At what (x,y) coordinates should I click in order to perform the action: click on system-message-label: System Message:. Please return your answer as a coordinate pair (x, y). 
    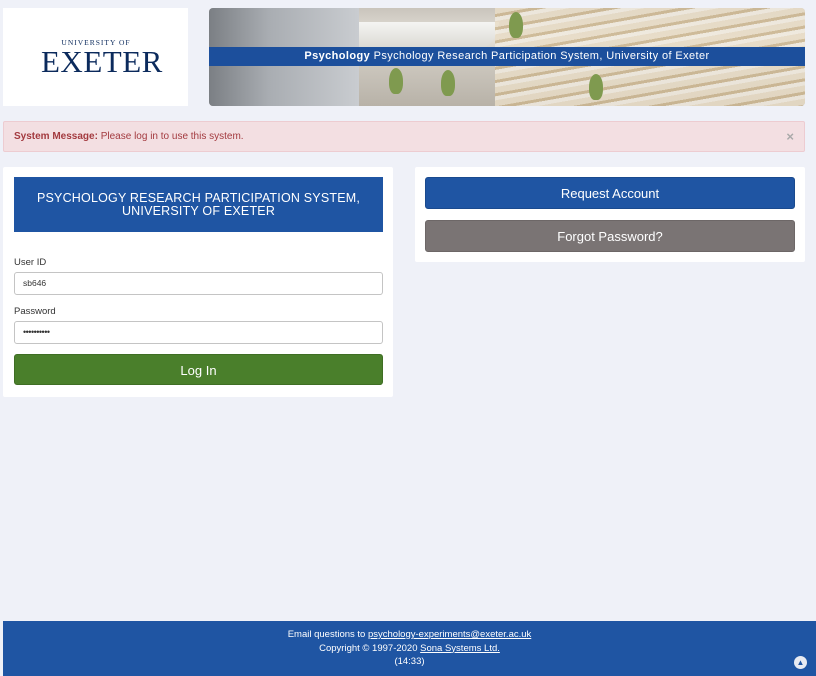
    Looking at the image, I should click on (56, 136).